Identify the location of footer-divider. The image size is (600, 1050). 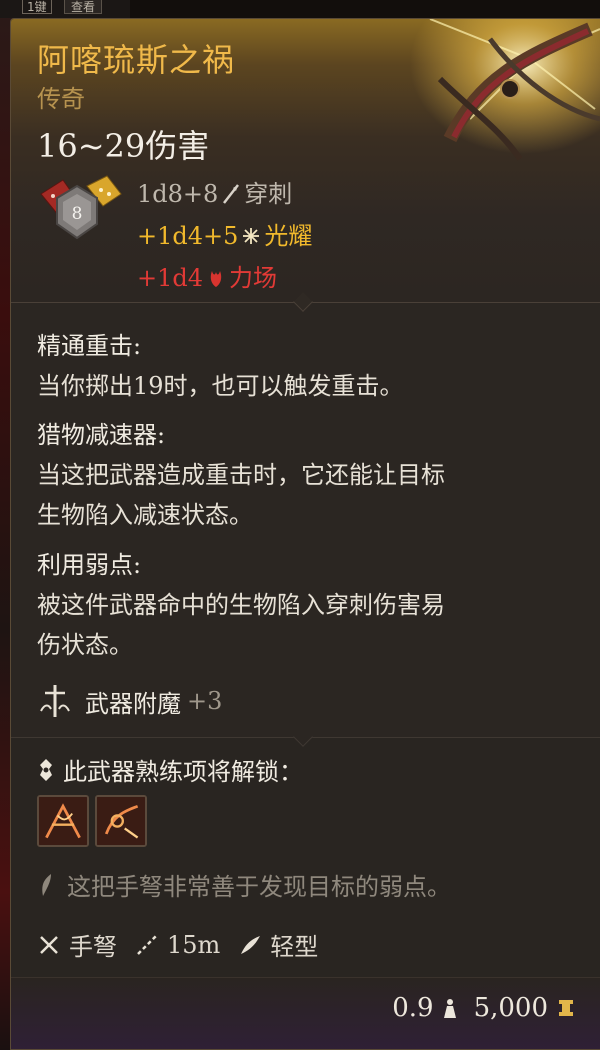
(305, 977).